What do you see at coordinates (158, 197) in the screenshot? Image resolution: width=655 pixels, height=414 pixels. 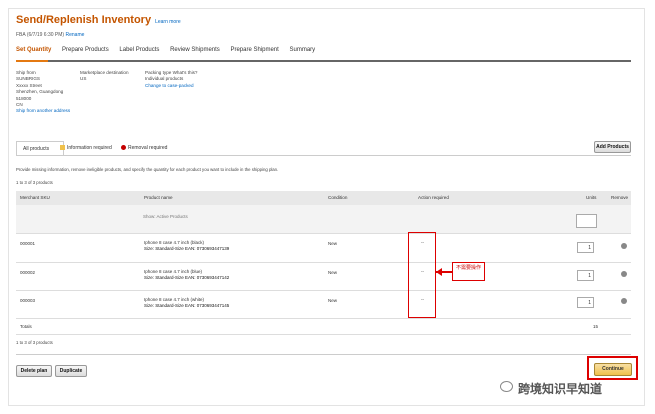 I see `col-product-name: Product name` at bounding box center [158, 197].